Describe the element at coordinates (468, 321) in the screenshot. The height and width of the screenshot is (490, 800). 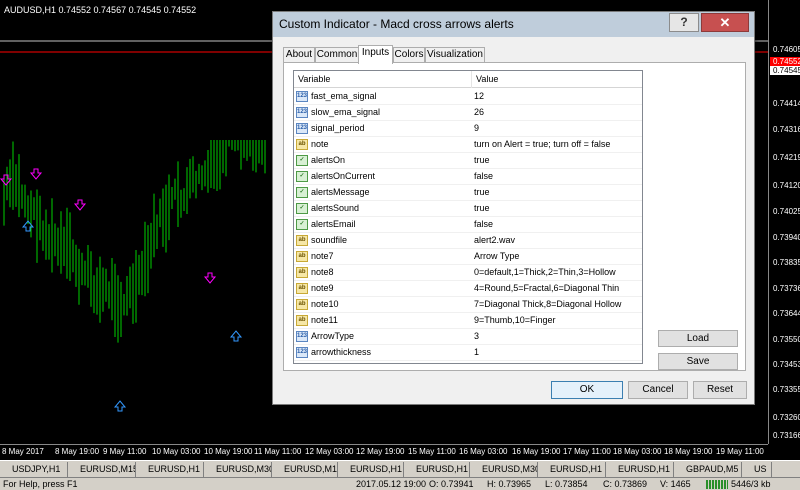
I see `table-row: ab note11 9=Thumb,10=Finger` at that location.